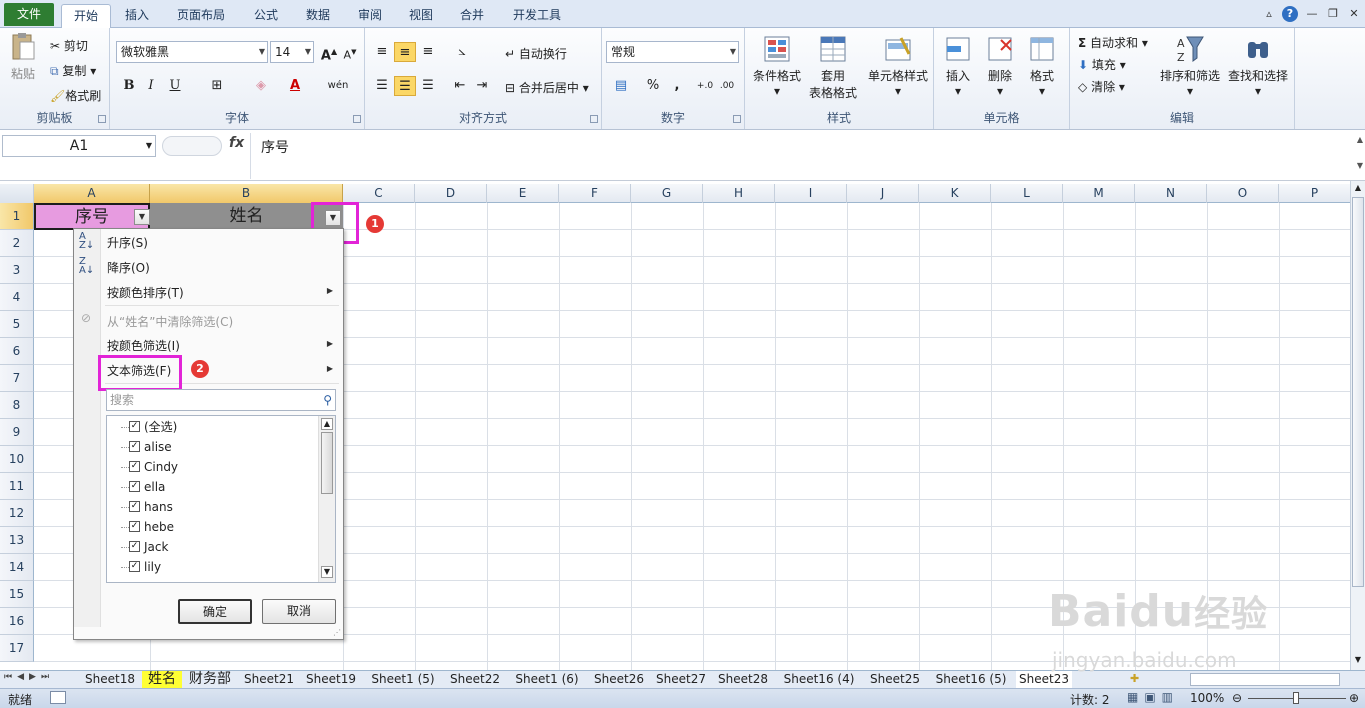 The image size is (1365, 708). What do you see at coordinates (292, 52) in the screenshot?
I see `font-size-combo: 14 ▼` at bounding box center [292, 52].